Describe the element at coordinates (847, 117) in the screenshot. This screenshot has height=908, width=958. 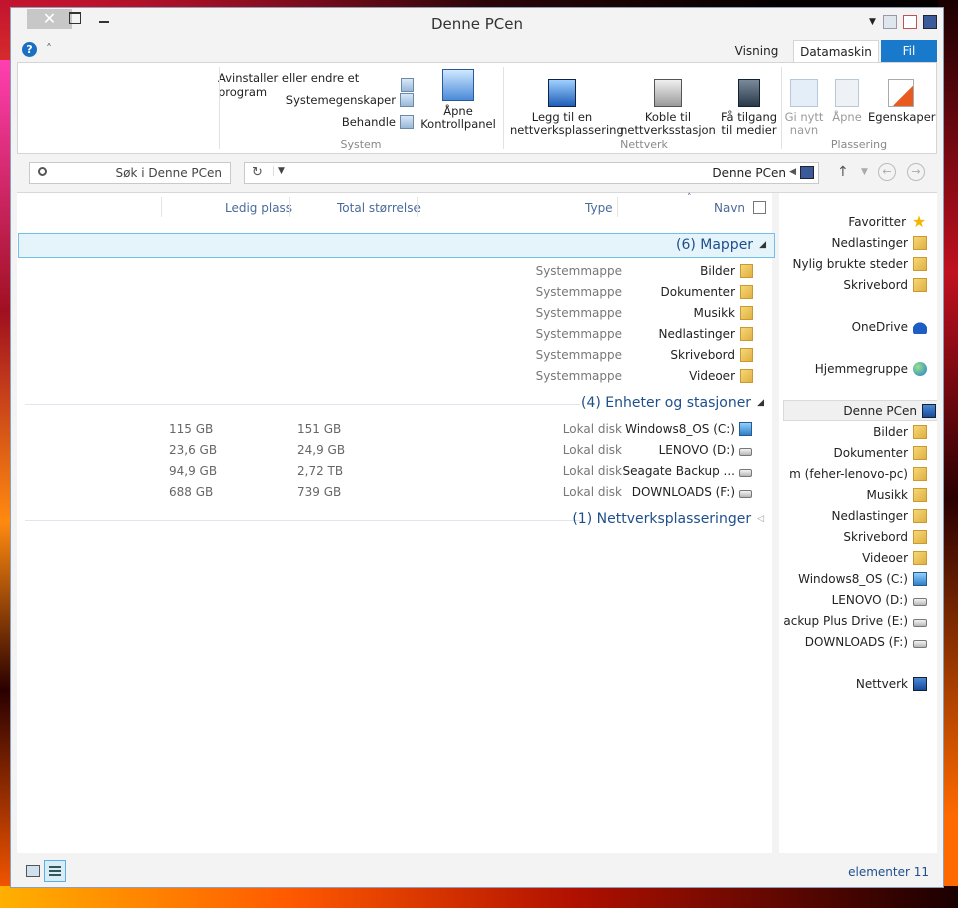
I see `open-label: Åpne` at that location.